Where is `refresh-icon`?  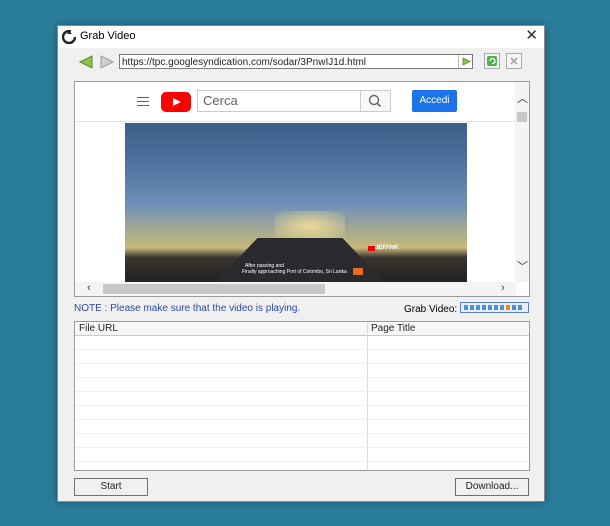
refresh-icon is located at coordinates (492, 61).